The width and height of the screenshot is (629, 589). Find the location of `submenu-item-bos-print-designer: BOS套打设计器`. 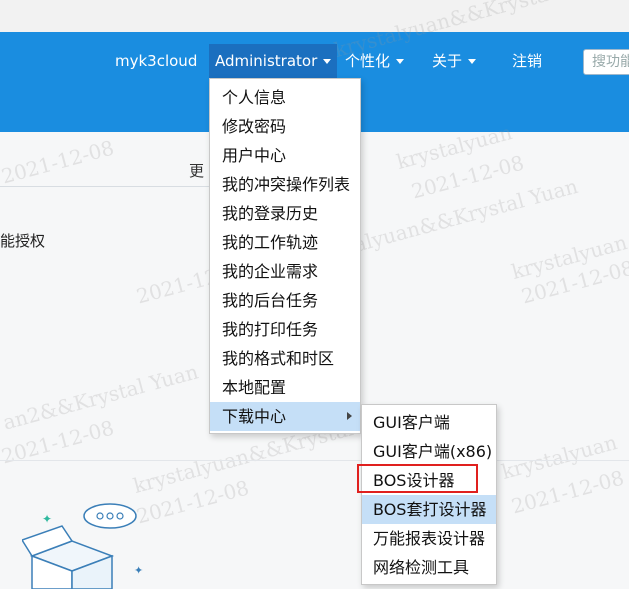

submenu-item-bos-print-designer: BOS套打设计器 is located at coordinates (429, 509).